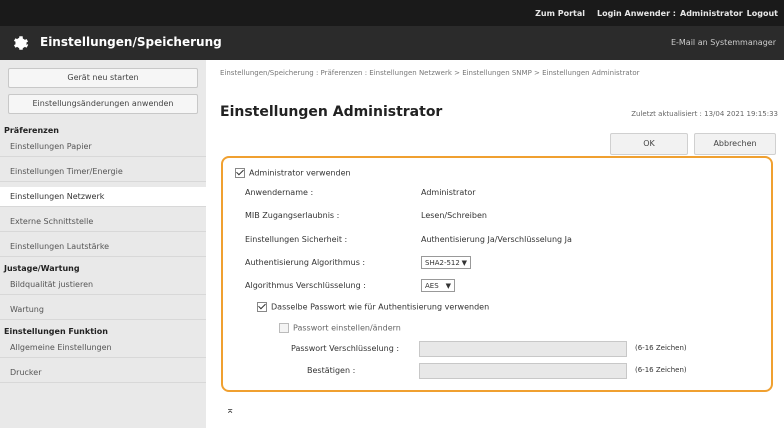 Image resolution: width=784 pixels, height=428 pixels. I want to click on logout-link: Logout, so click(762, 13).